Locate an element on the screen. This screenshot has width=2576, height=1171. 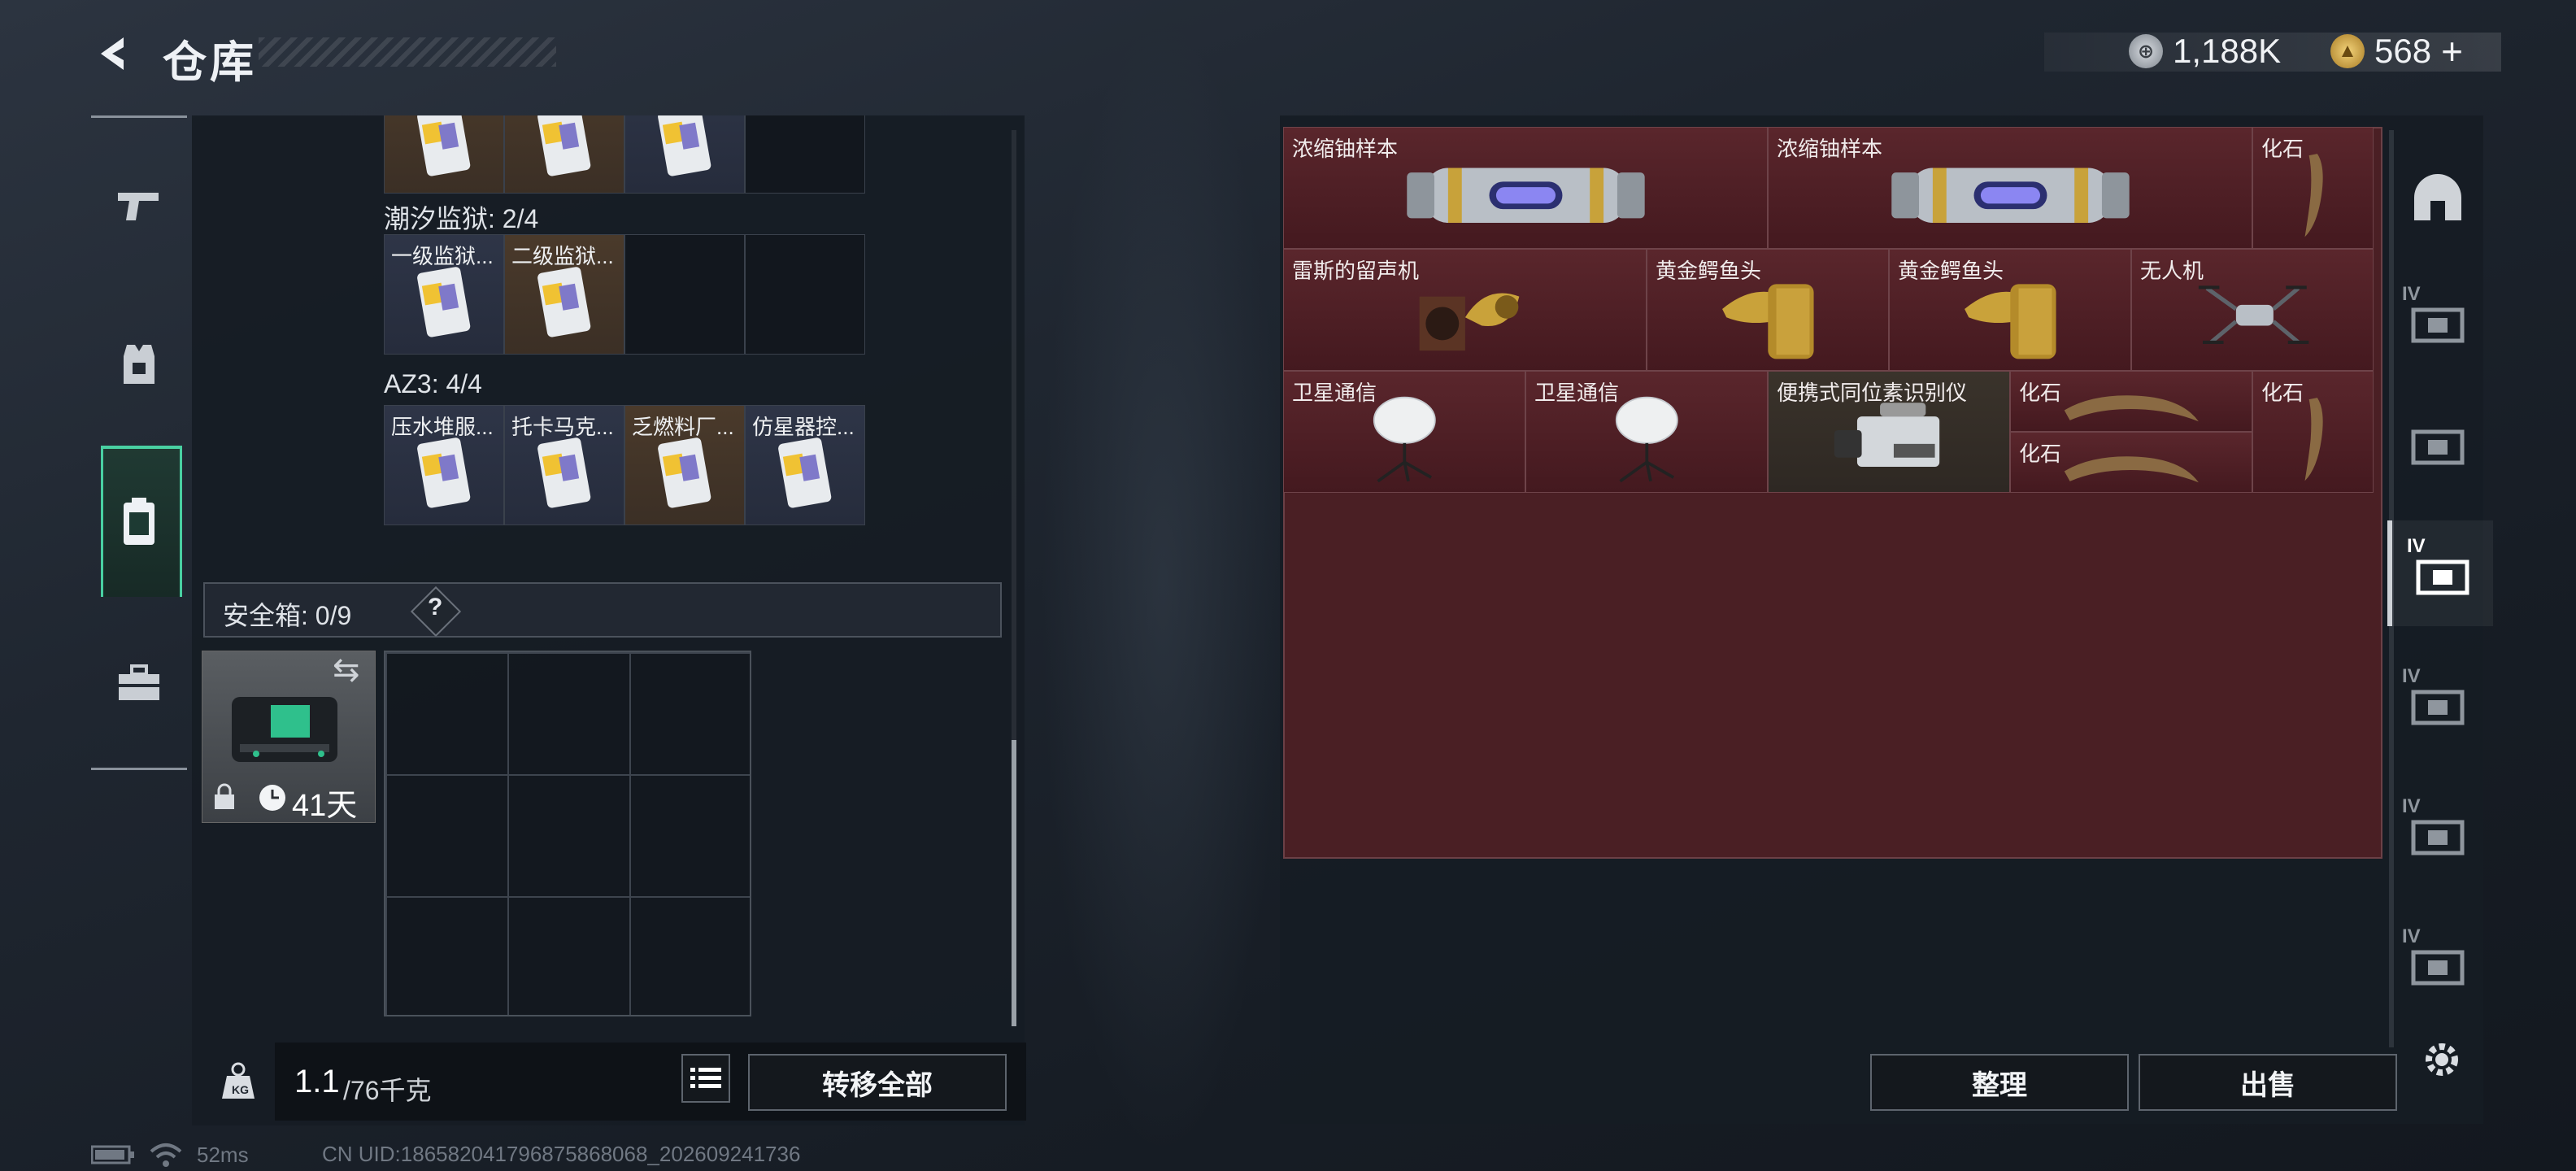
list-view-button is located at coordinates (705, 1078).